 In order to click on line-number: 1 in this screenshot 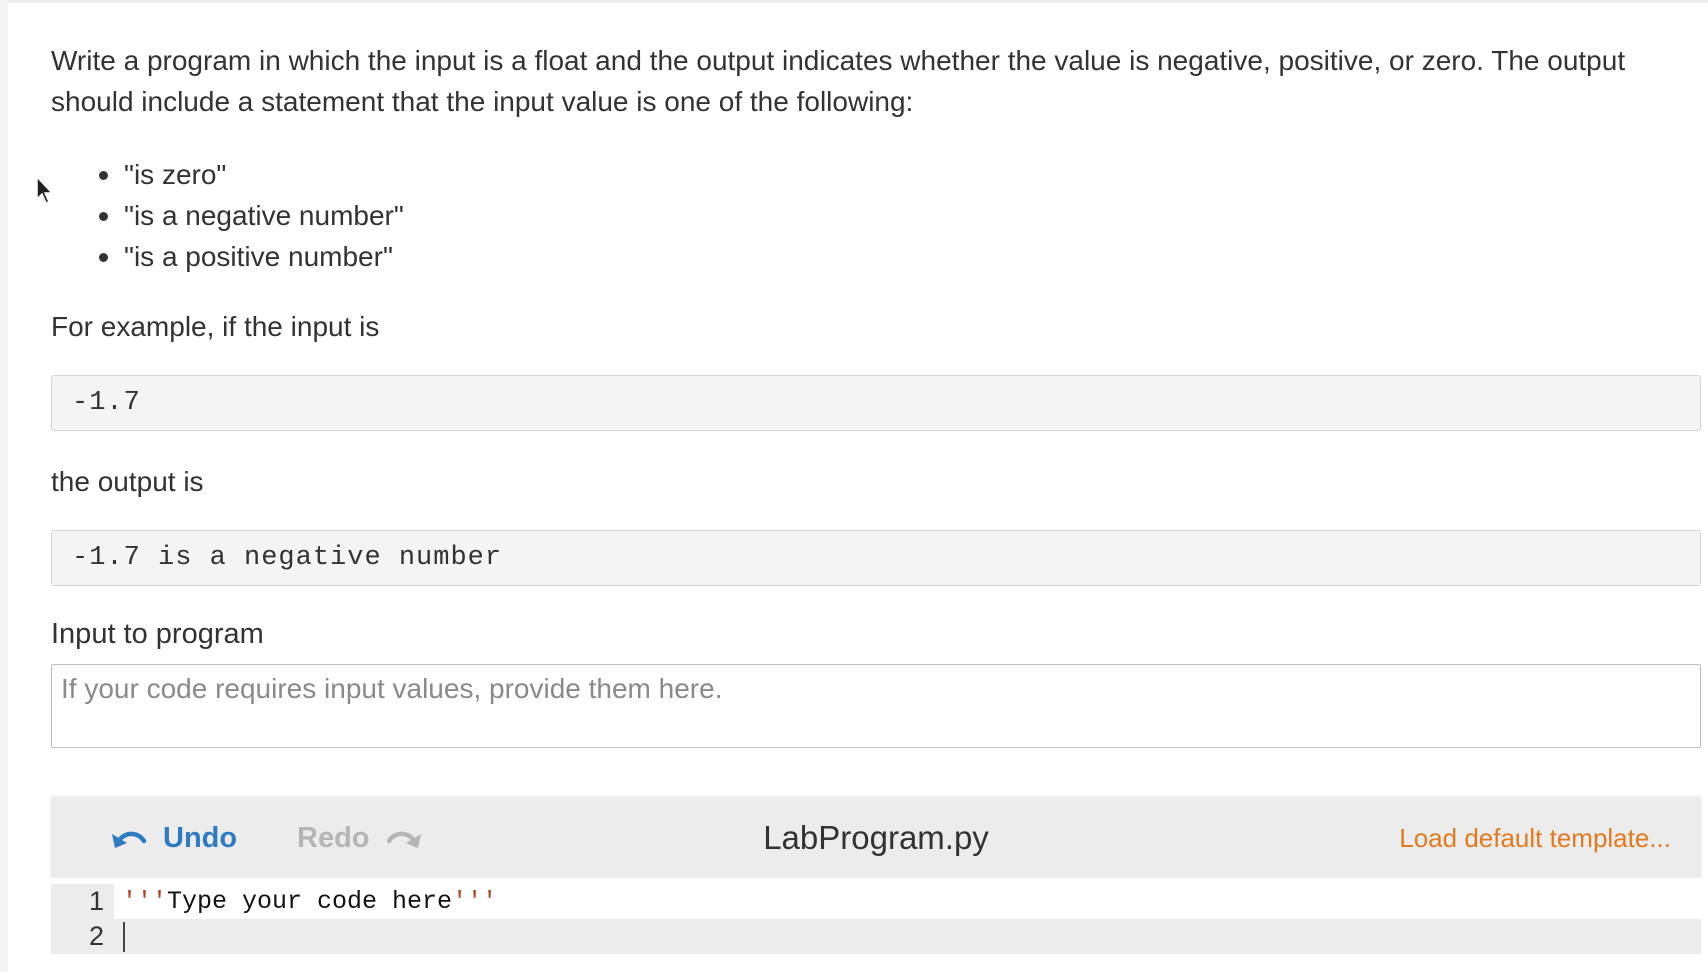, I will do `click(82, 901)`.